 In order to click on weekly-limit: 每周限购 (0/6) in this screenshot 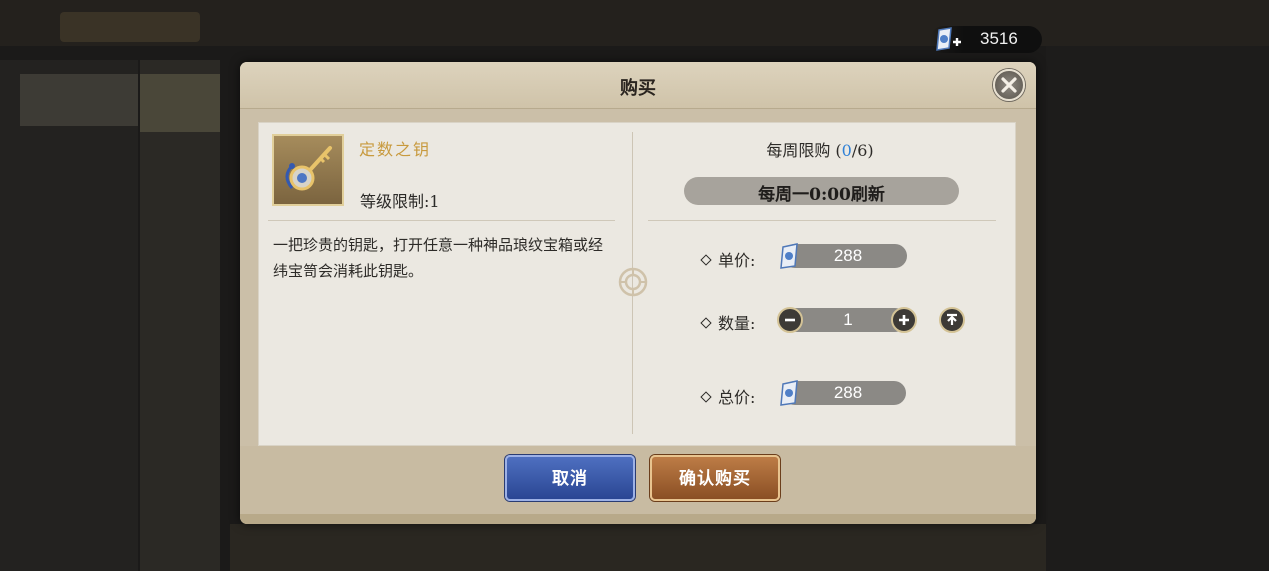, I will do `click(820, 149)`.